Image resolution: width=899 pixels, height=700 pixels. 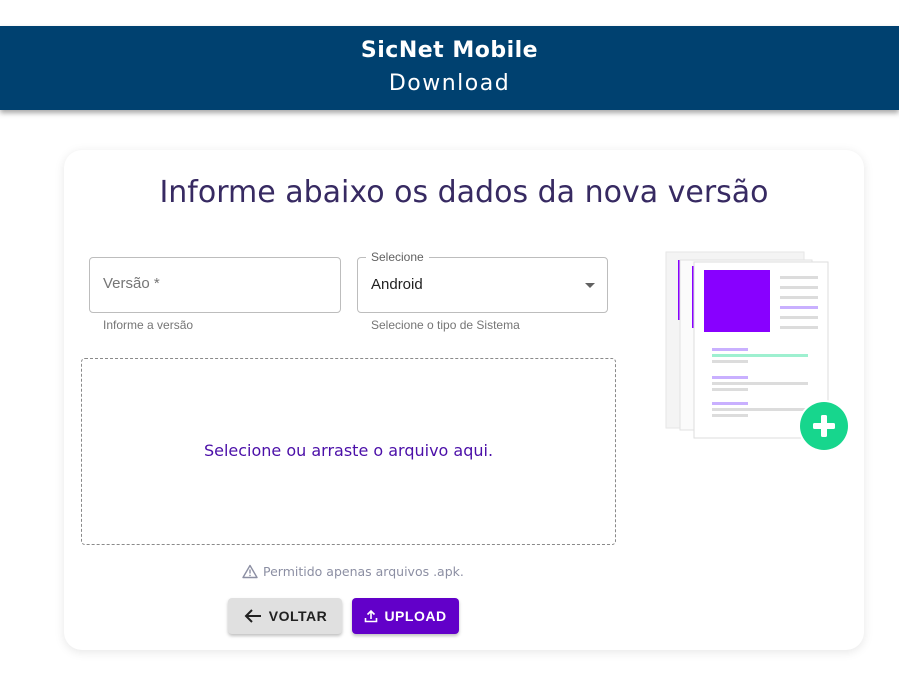 I want to click on upload-button-label: UPLOAD, so click(x=415, y=616).